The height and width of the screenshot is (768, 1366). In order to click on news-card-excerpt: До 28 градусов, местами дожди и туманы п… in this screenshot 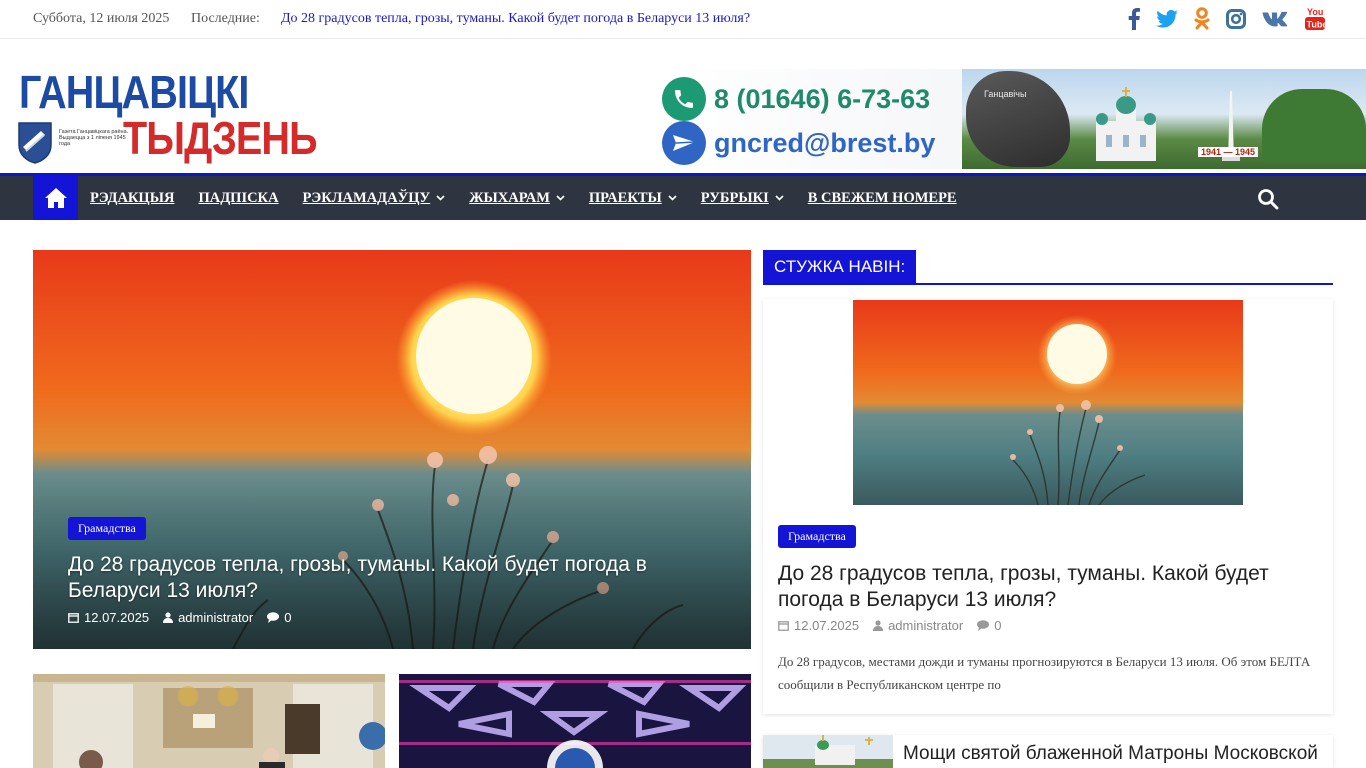, I will do `click(1044, 673)`.